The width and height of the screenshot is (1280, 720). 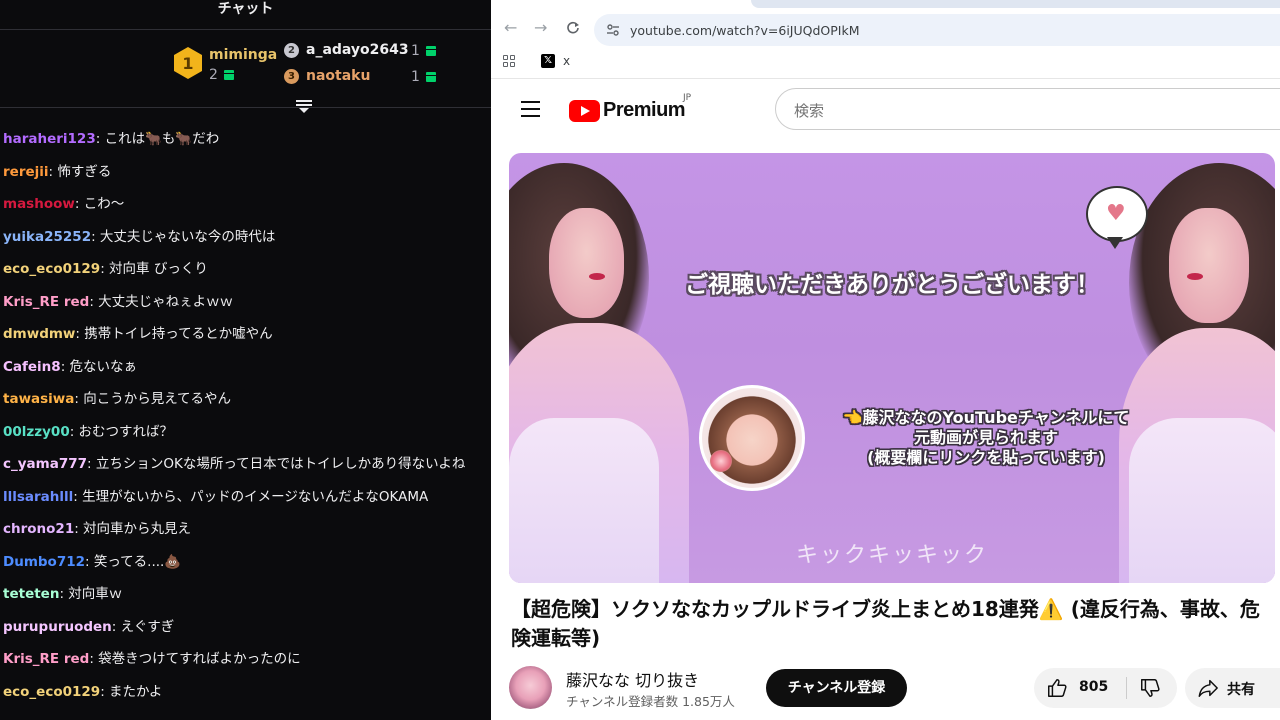 What do you see at coordinates (38, 529) in the screenshot?
I see `chat-username: chrono21` at bounding box center [38, 529].